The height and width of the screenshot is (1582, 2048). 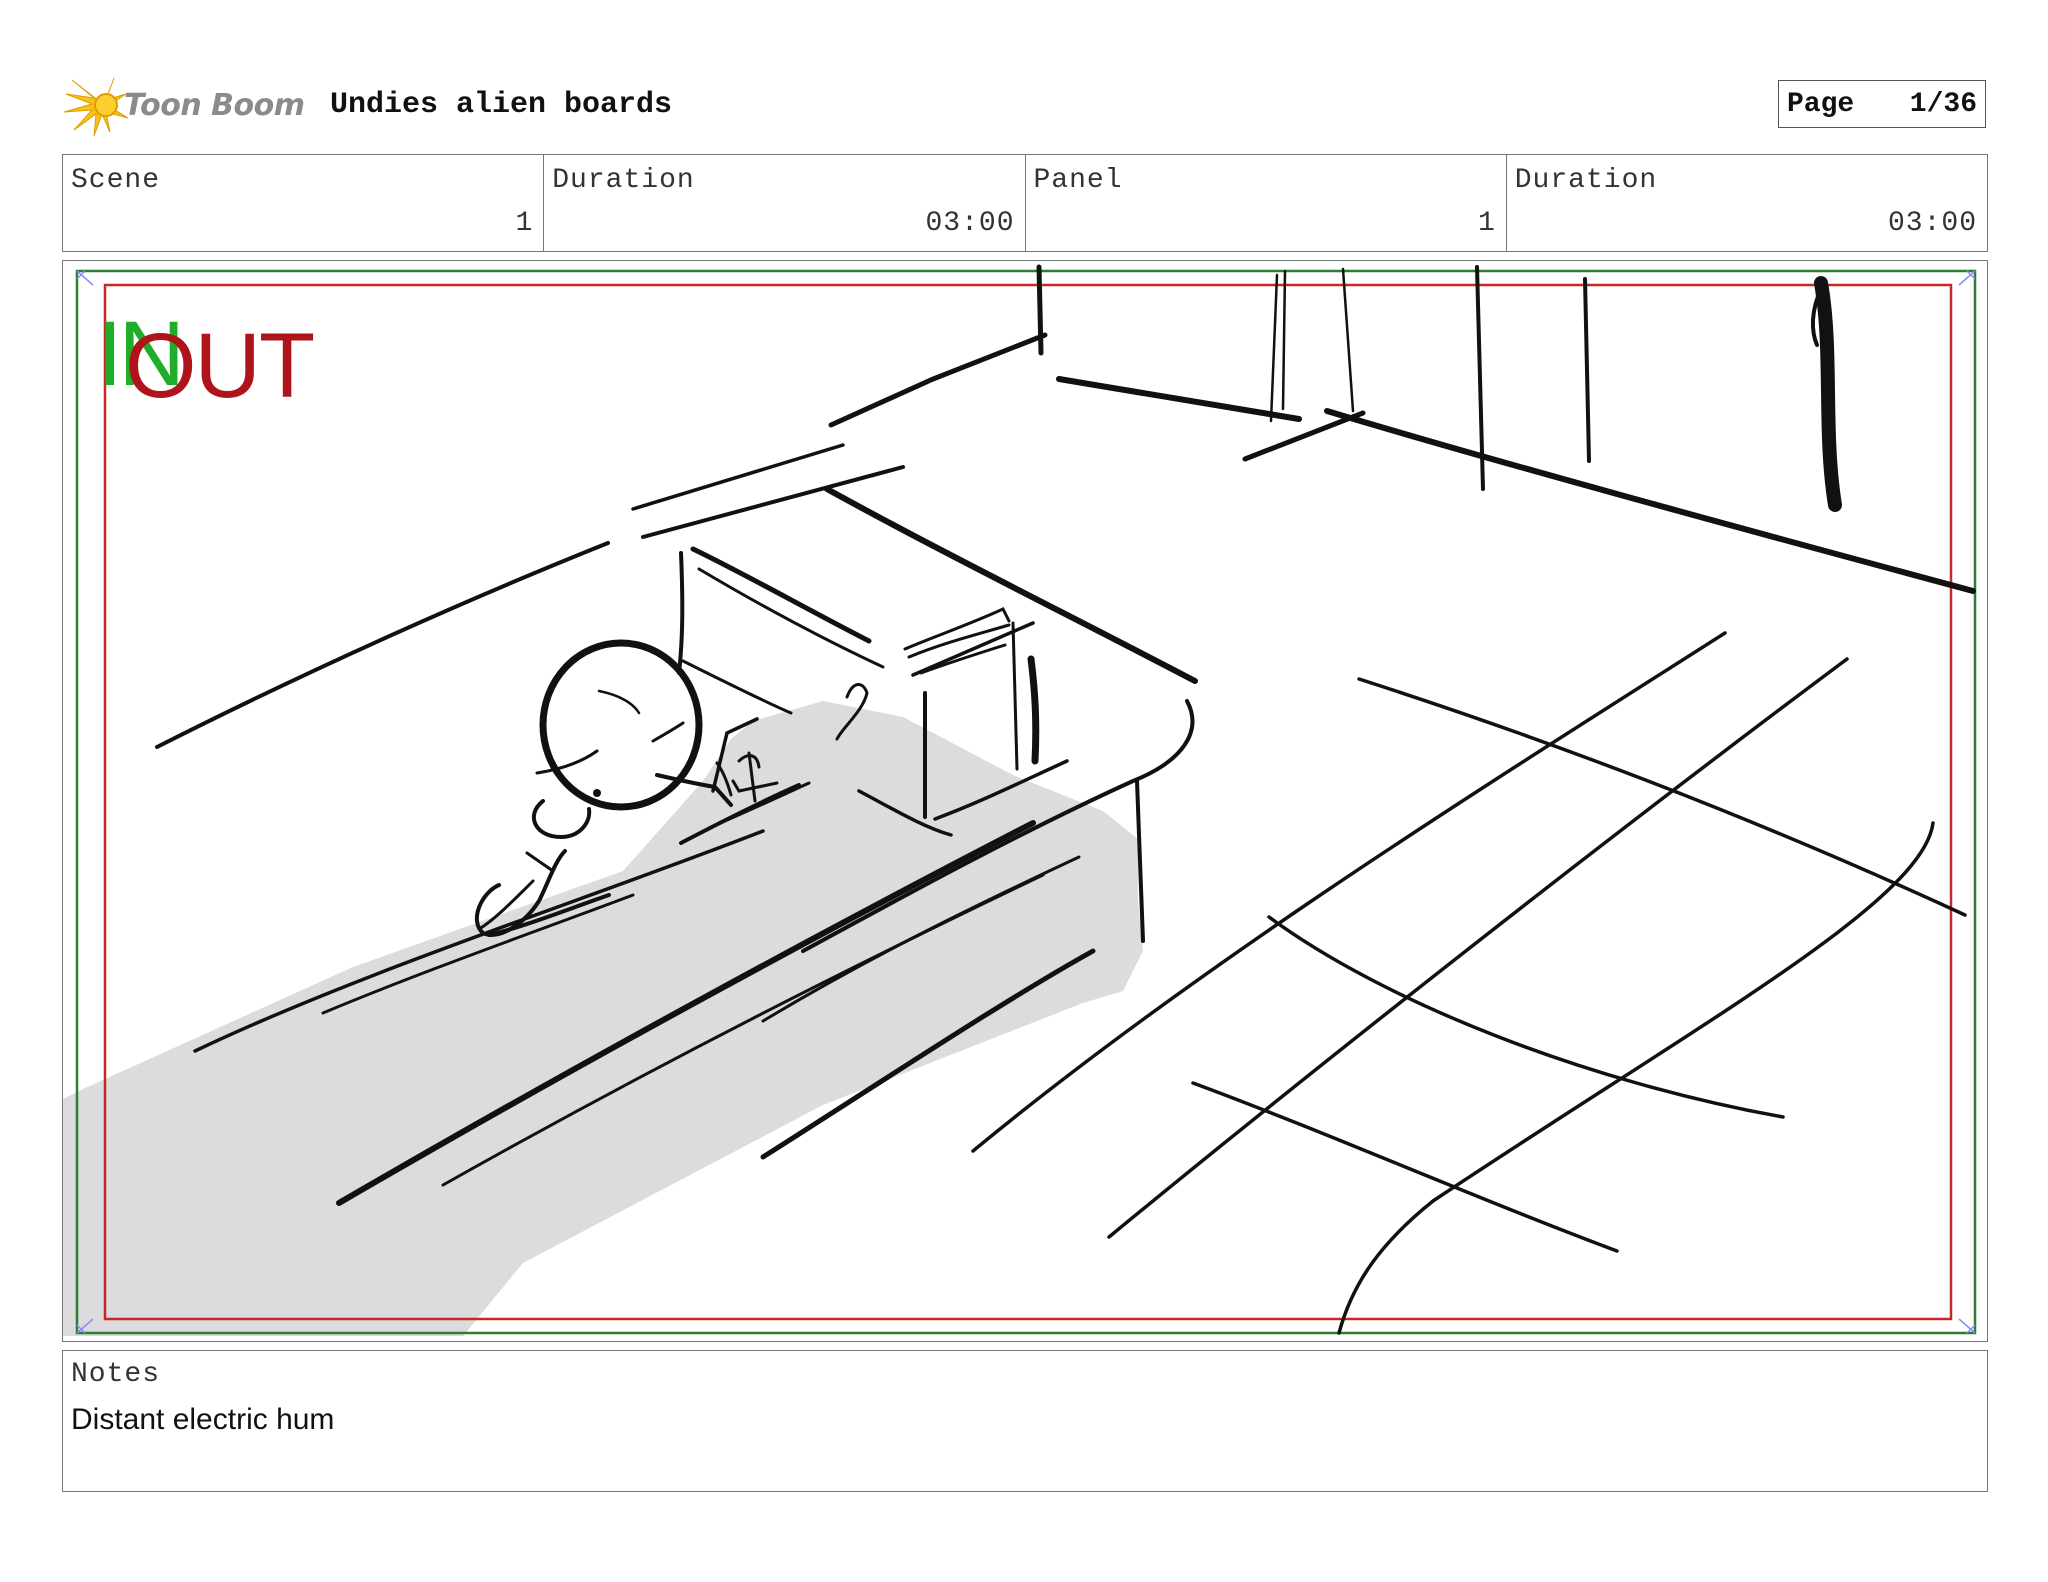 What do you see at coordinates (623, 180) in the screenshot?
I see `scene-duration-label: Duration` at bounding box center [623, 180].